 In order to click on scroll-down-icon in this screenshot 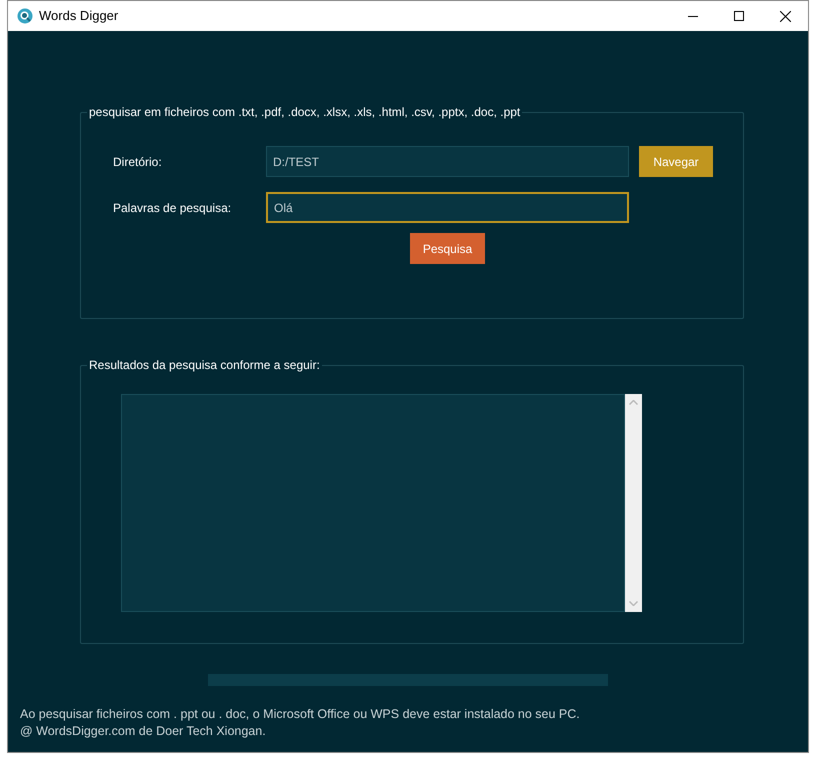, I will do `click(633, 603)`.